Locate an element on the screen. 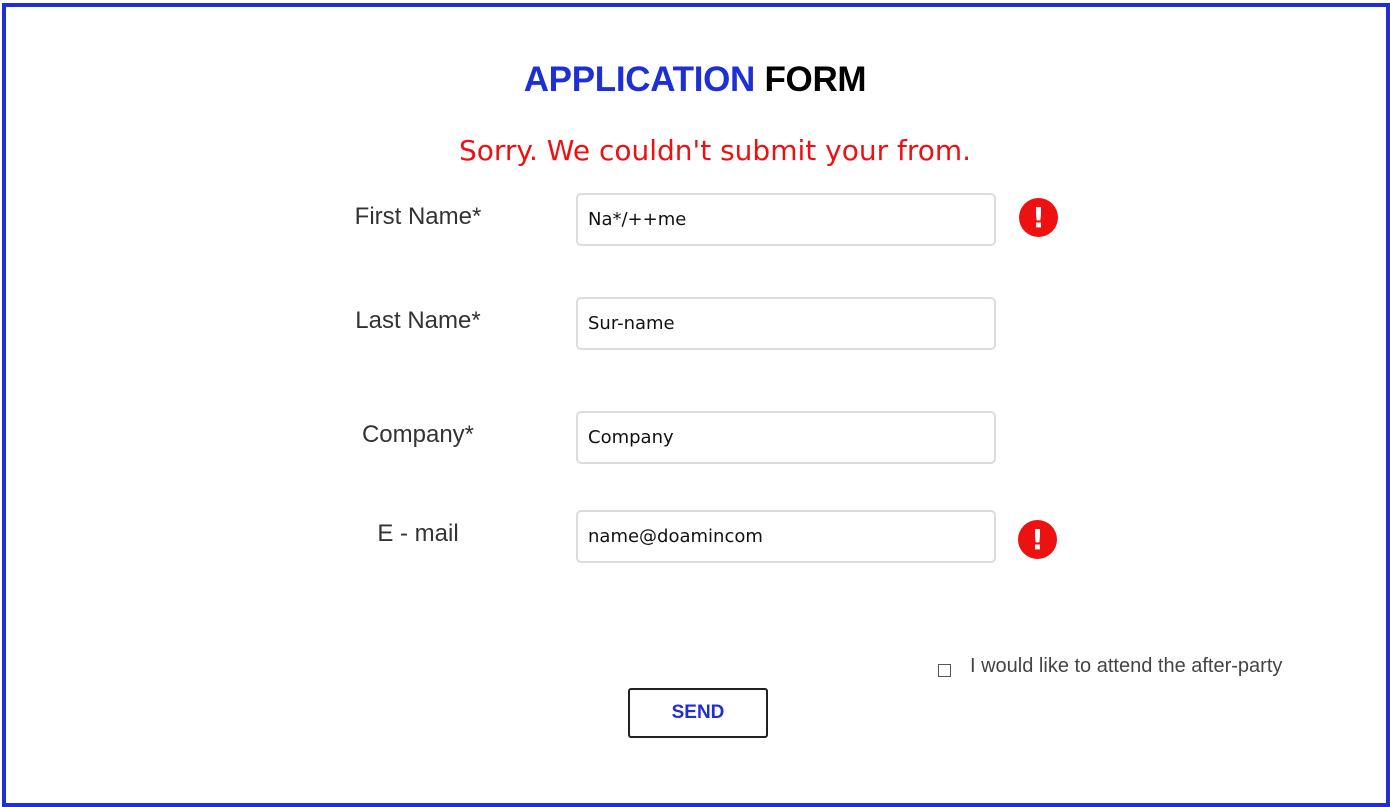  company-input is located at coordinates (786, 437).